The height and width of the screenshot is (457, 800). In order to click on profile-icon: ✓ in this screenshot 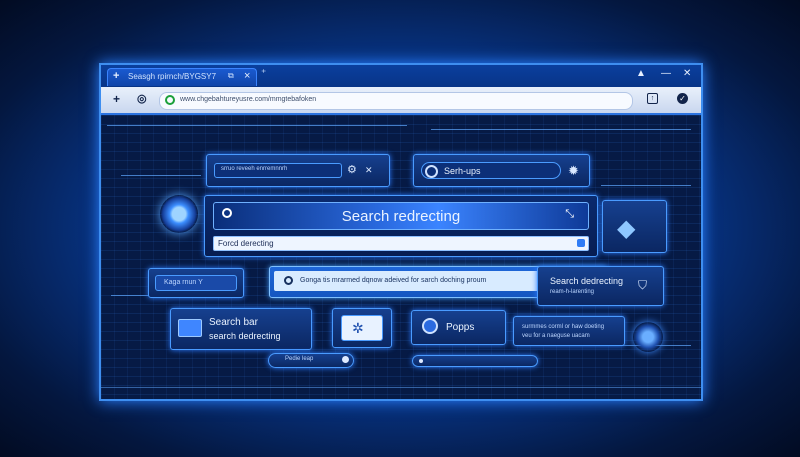, I will do `click(682, 98)`.